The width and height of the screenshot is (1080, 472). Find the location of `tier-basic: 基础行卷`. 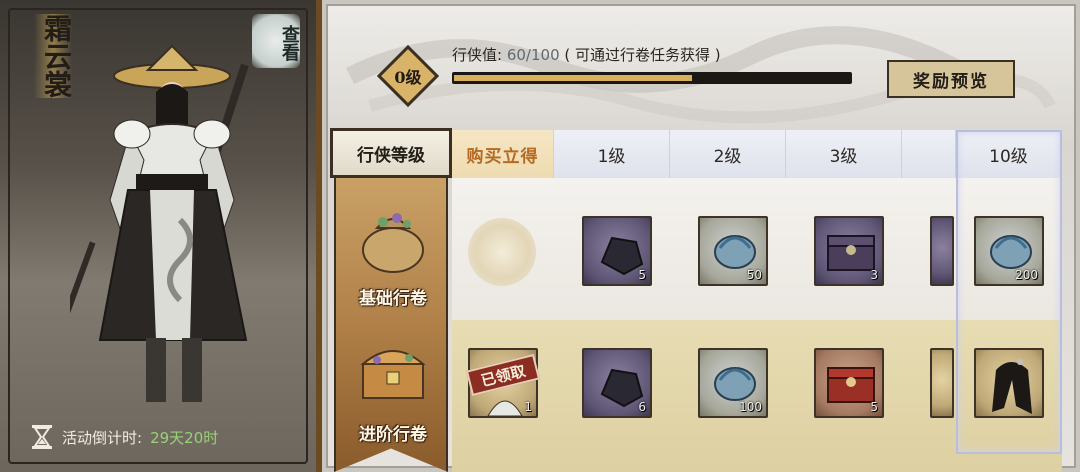

tier-basic: 基础行卷 is located at coordinates (392, 250).